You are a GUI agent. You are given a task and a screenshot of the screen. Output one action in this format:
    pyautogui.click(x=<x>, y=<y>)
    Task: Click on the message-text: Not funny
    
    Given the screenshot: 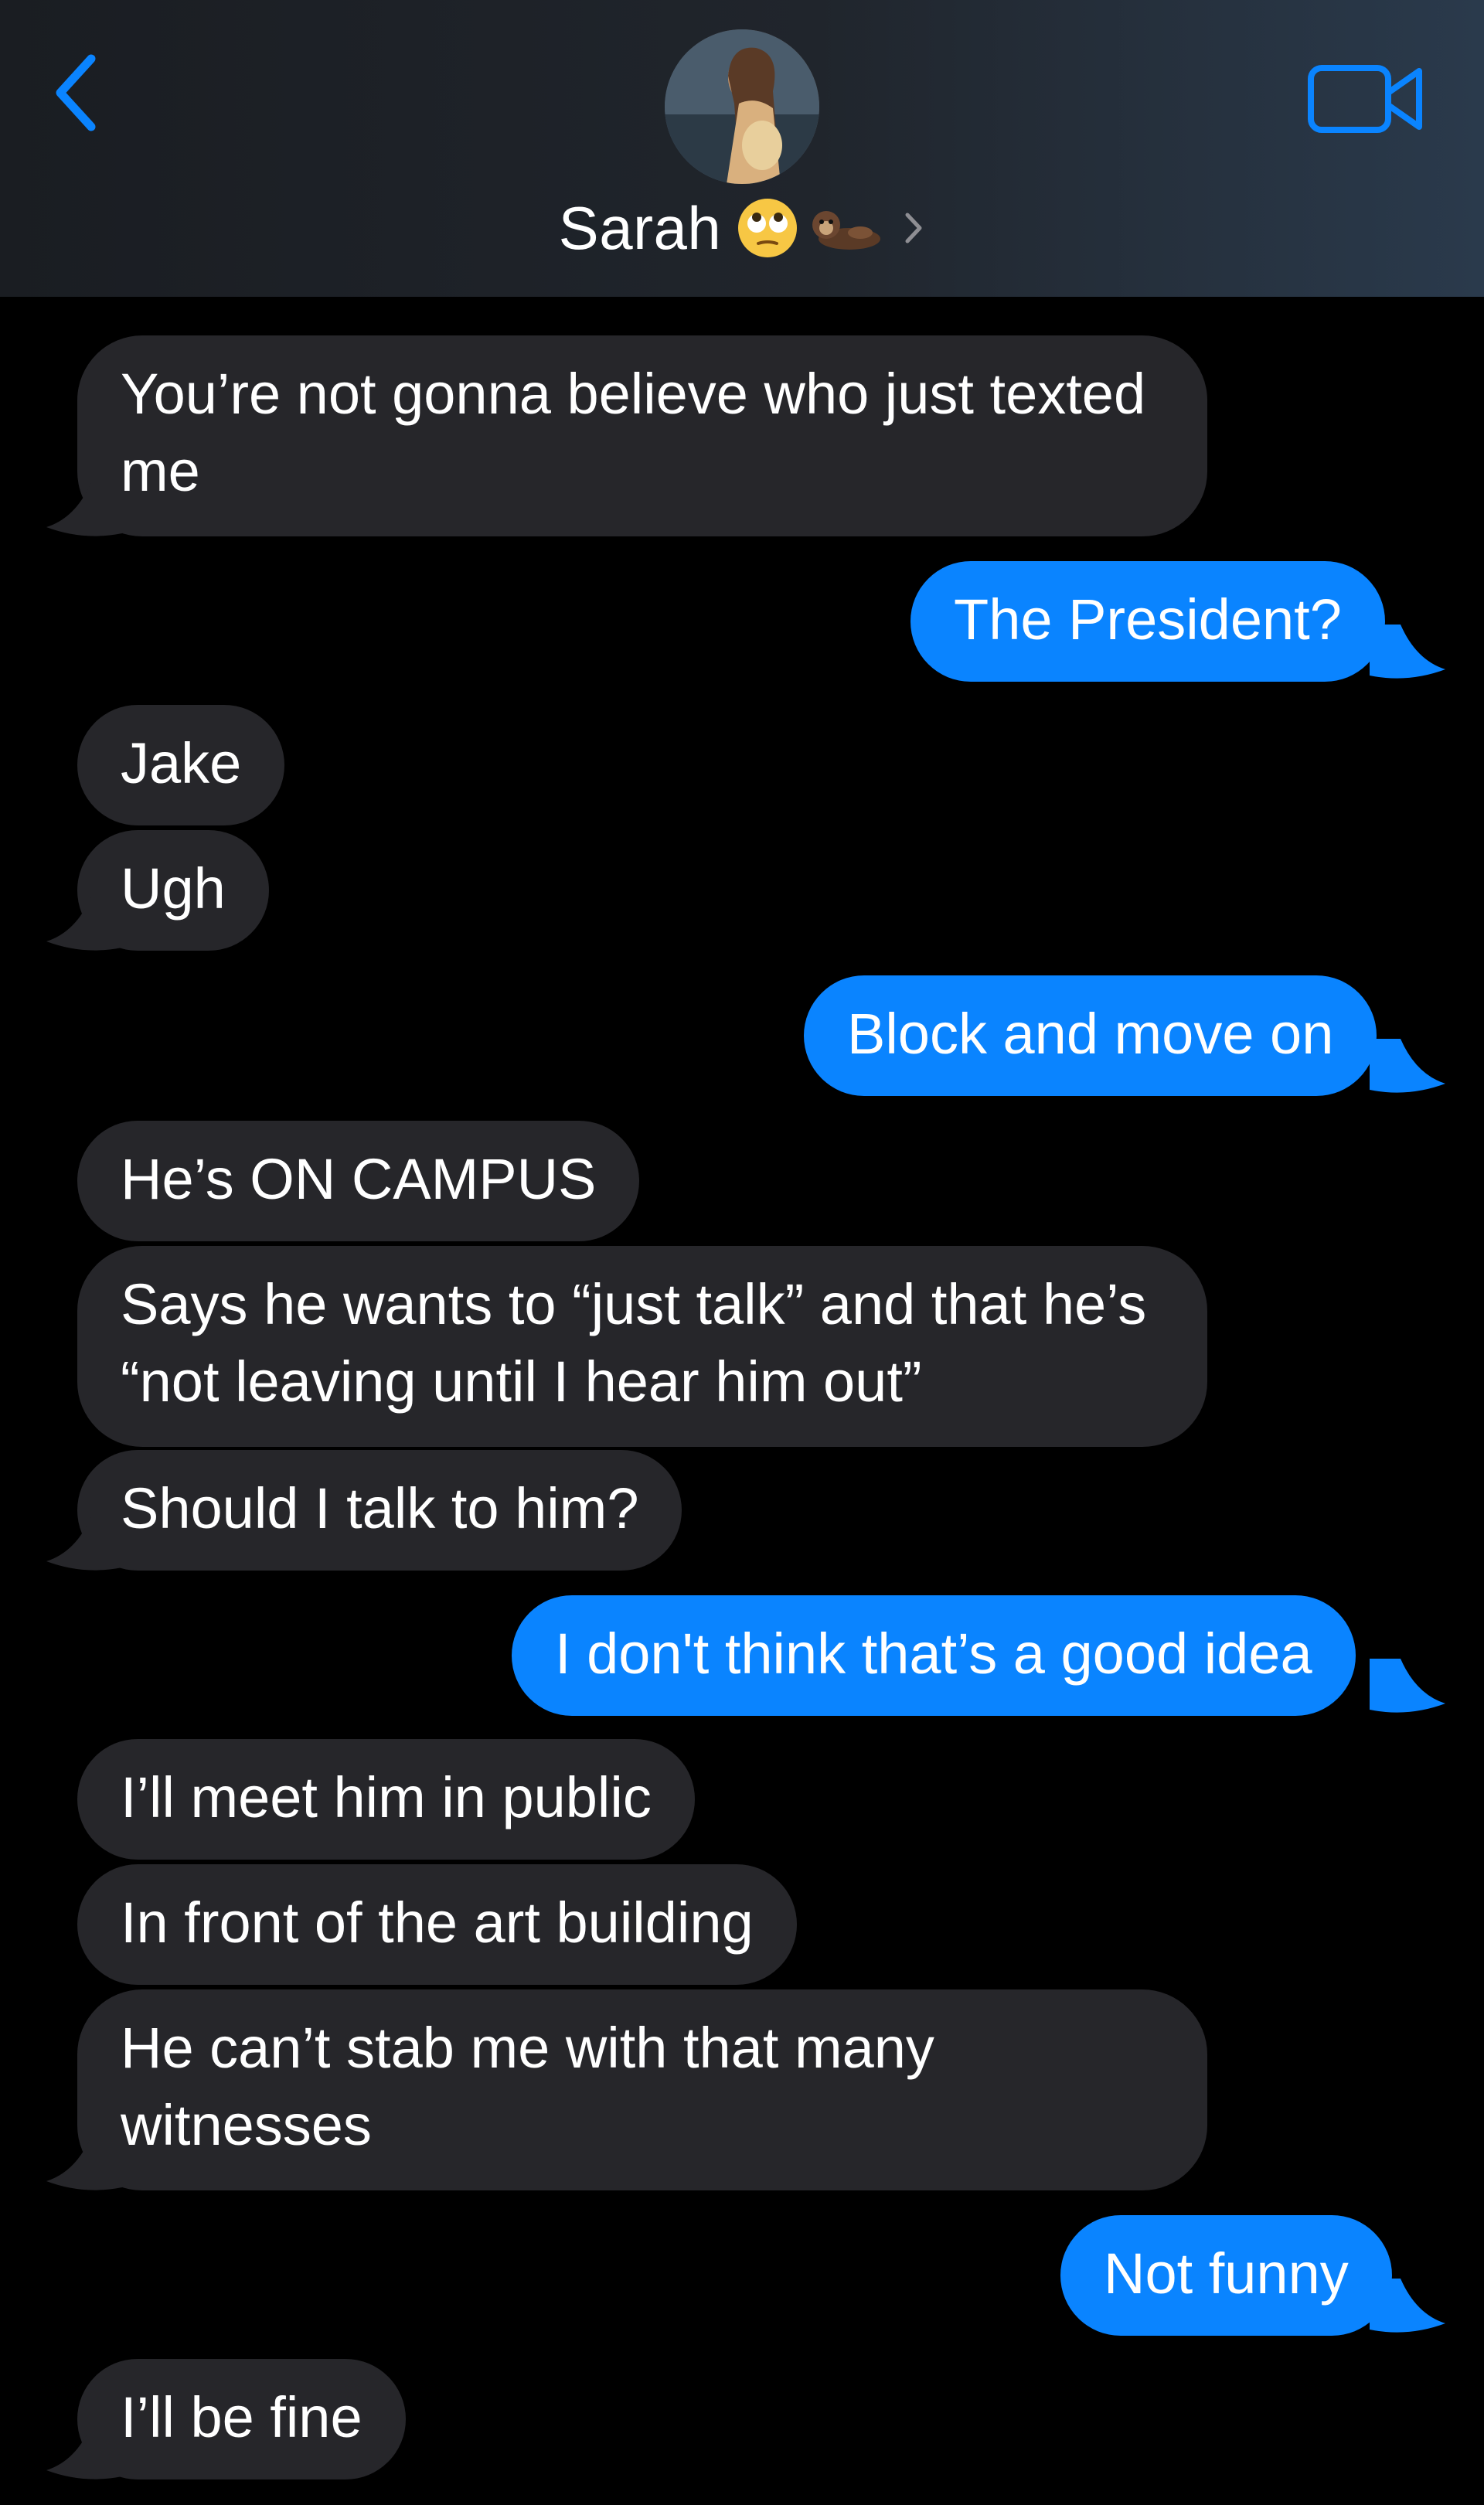 What is the action you would take?
    pyautogui.click(x=1226, y=2273)
    